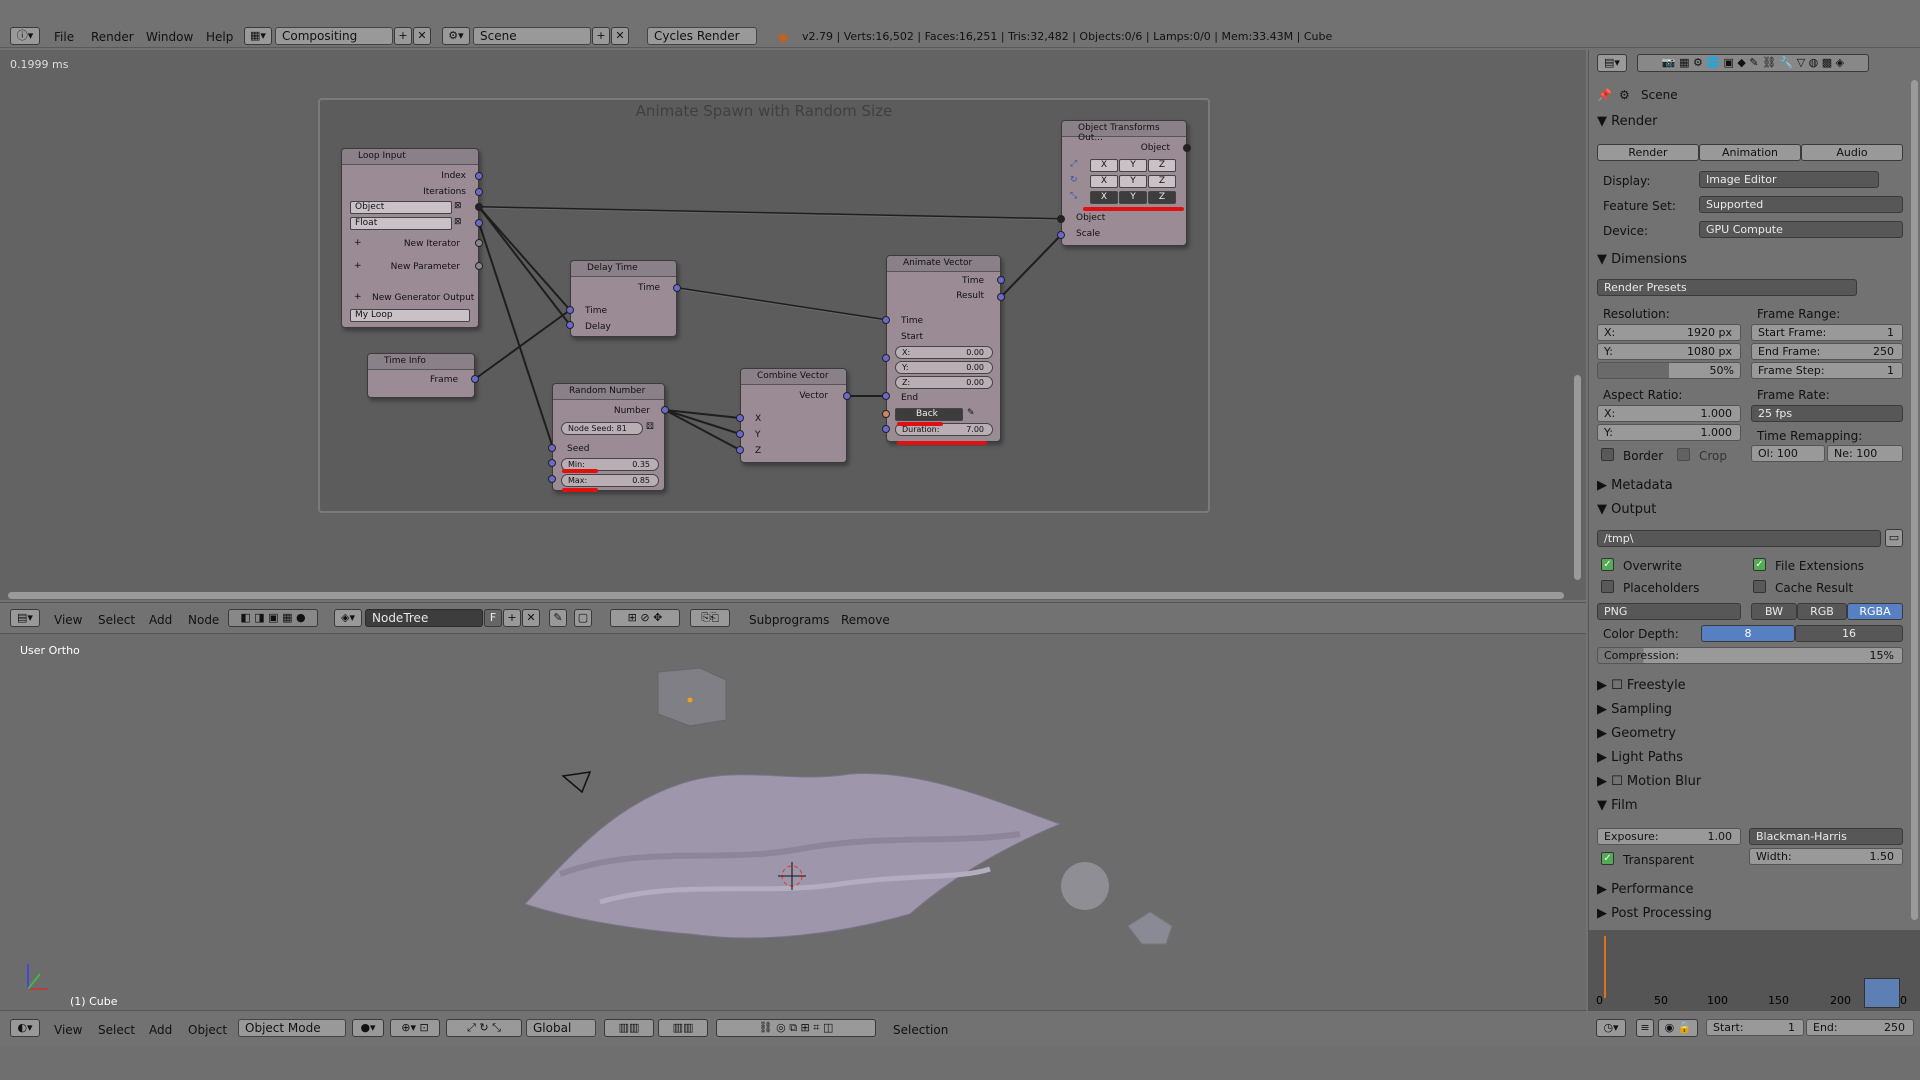 Image resolution: width=1920 pixels, height=1080 pixels. What do you see at coordinates (1162, 197) in the screenshot?
I see `scale-z-toggle: Z` at bounding box center [1162, 197].